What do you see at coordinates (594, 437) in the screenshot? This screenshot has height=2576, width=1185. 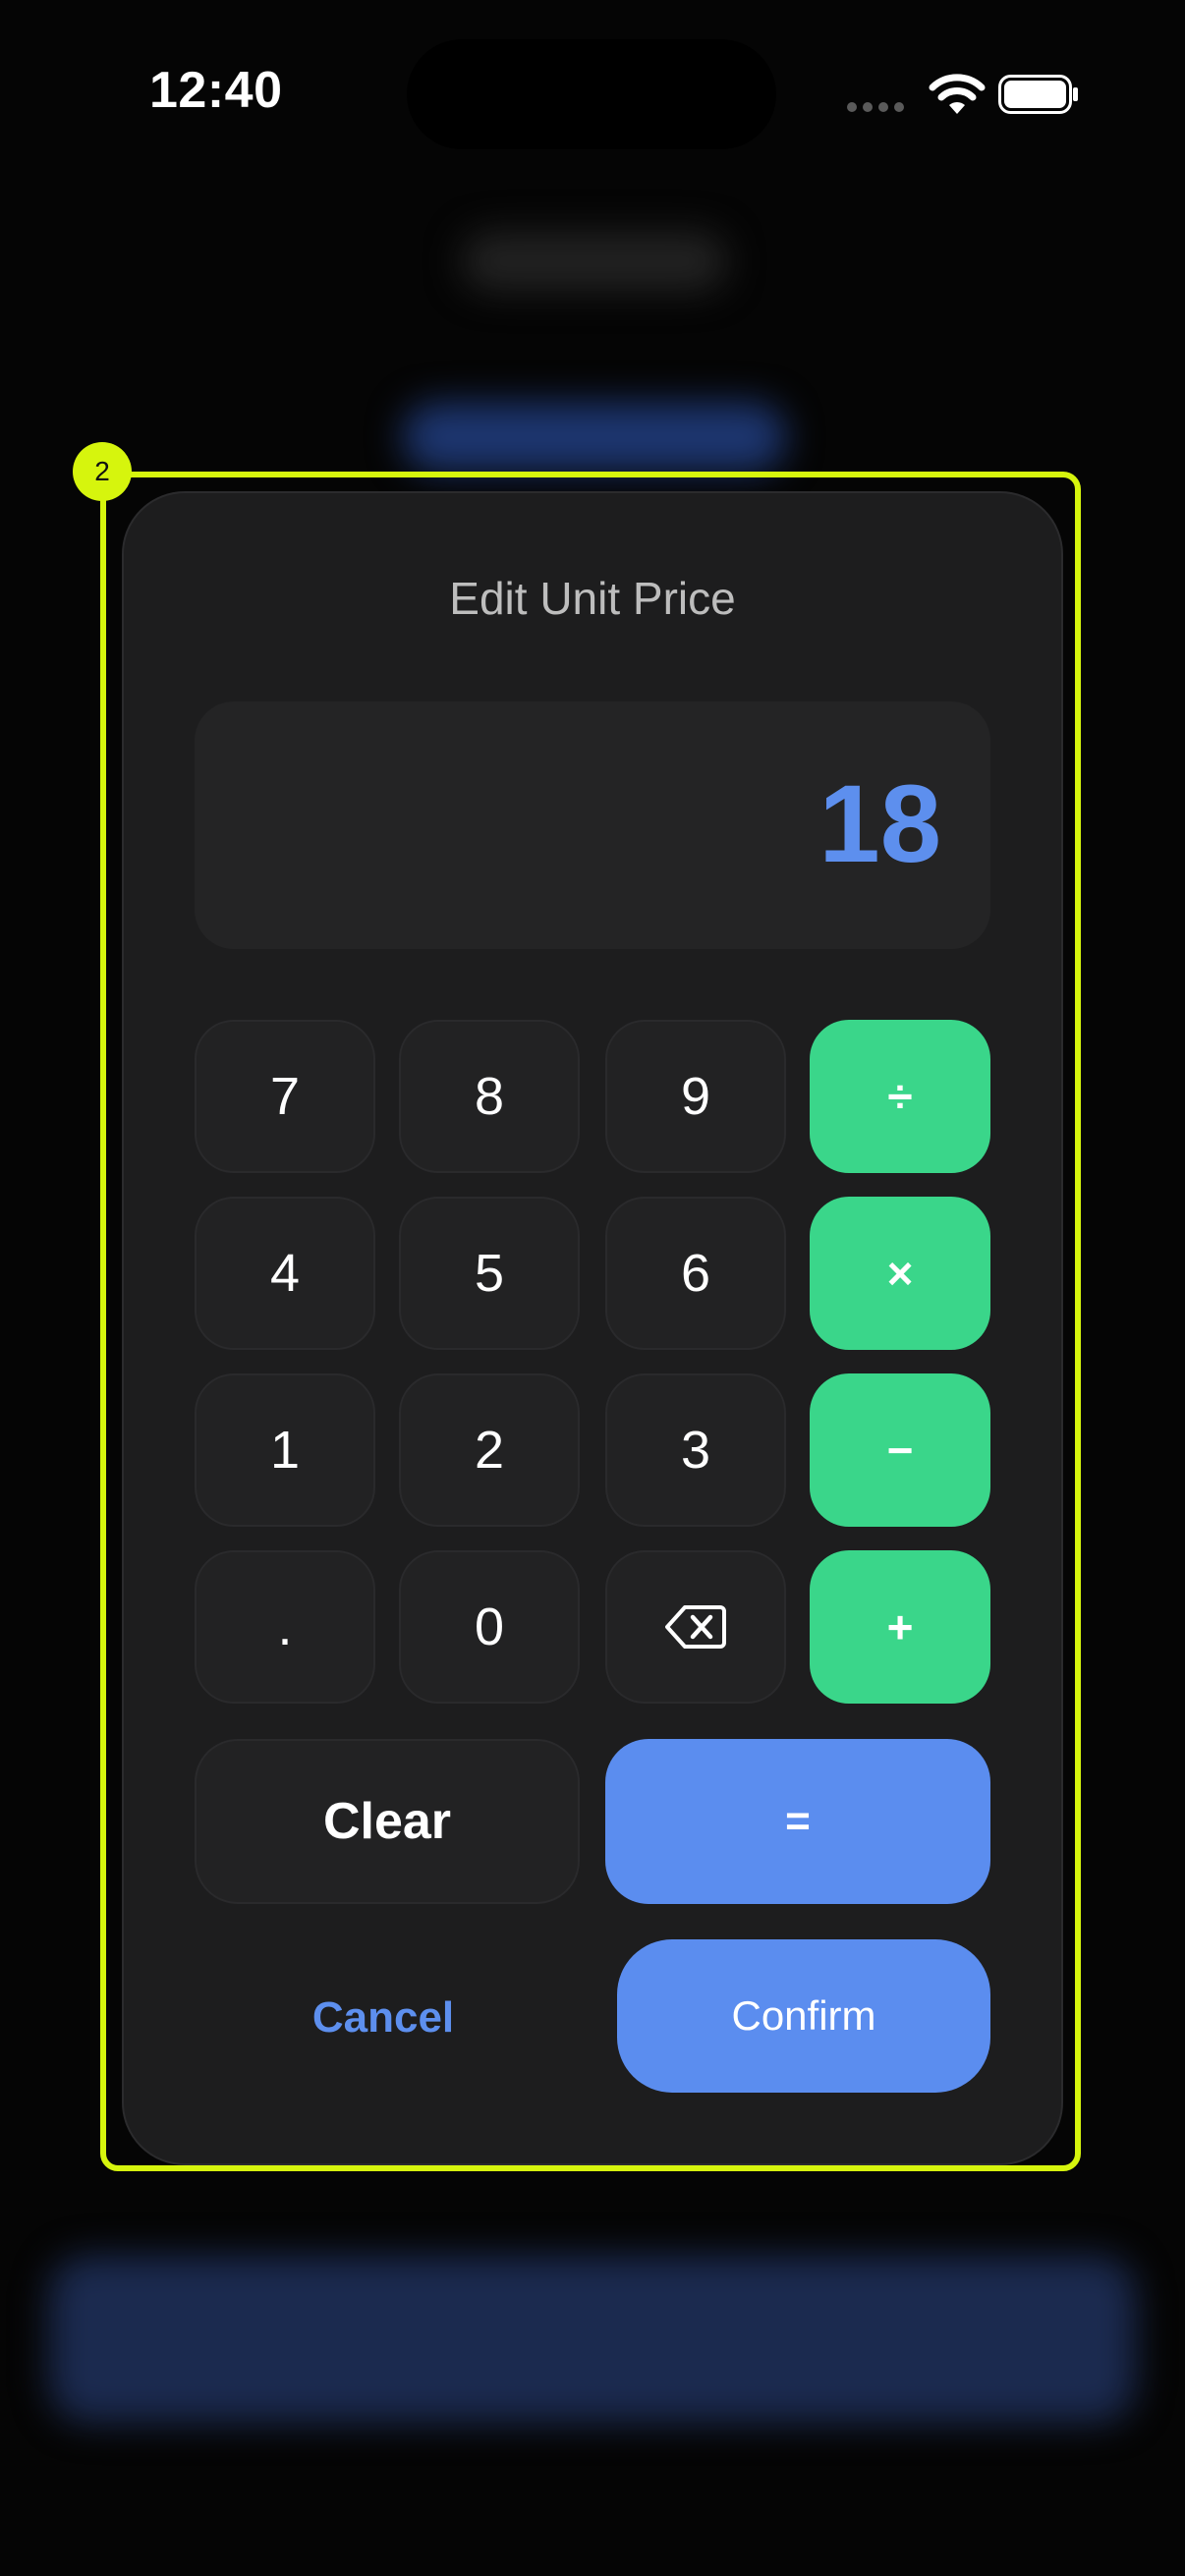 I see `background-tab-blur` at bounding box center [594, 437].